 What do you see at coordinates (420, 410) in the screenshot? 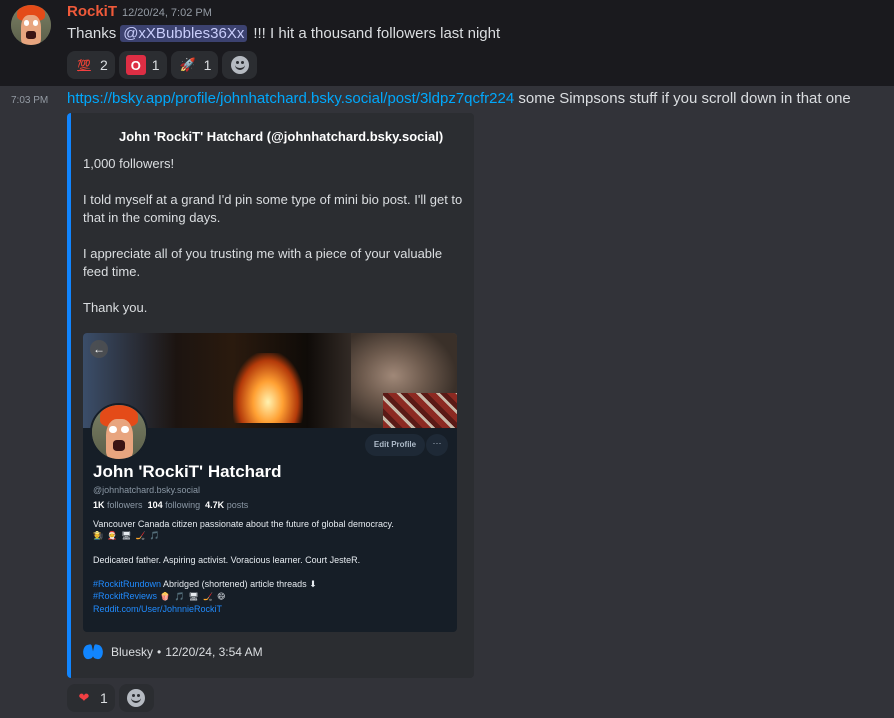
I see `plaid-shirt-image` at bounding box center [420, 410].